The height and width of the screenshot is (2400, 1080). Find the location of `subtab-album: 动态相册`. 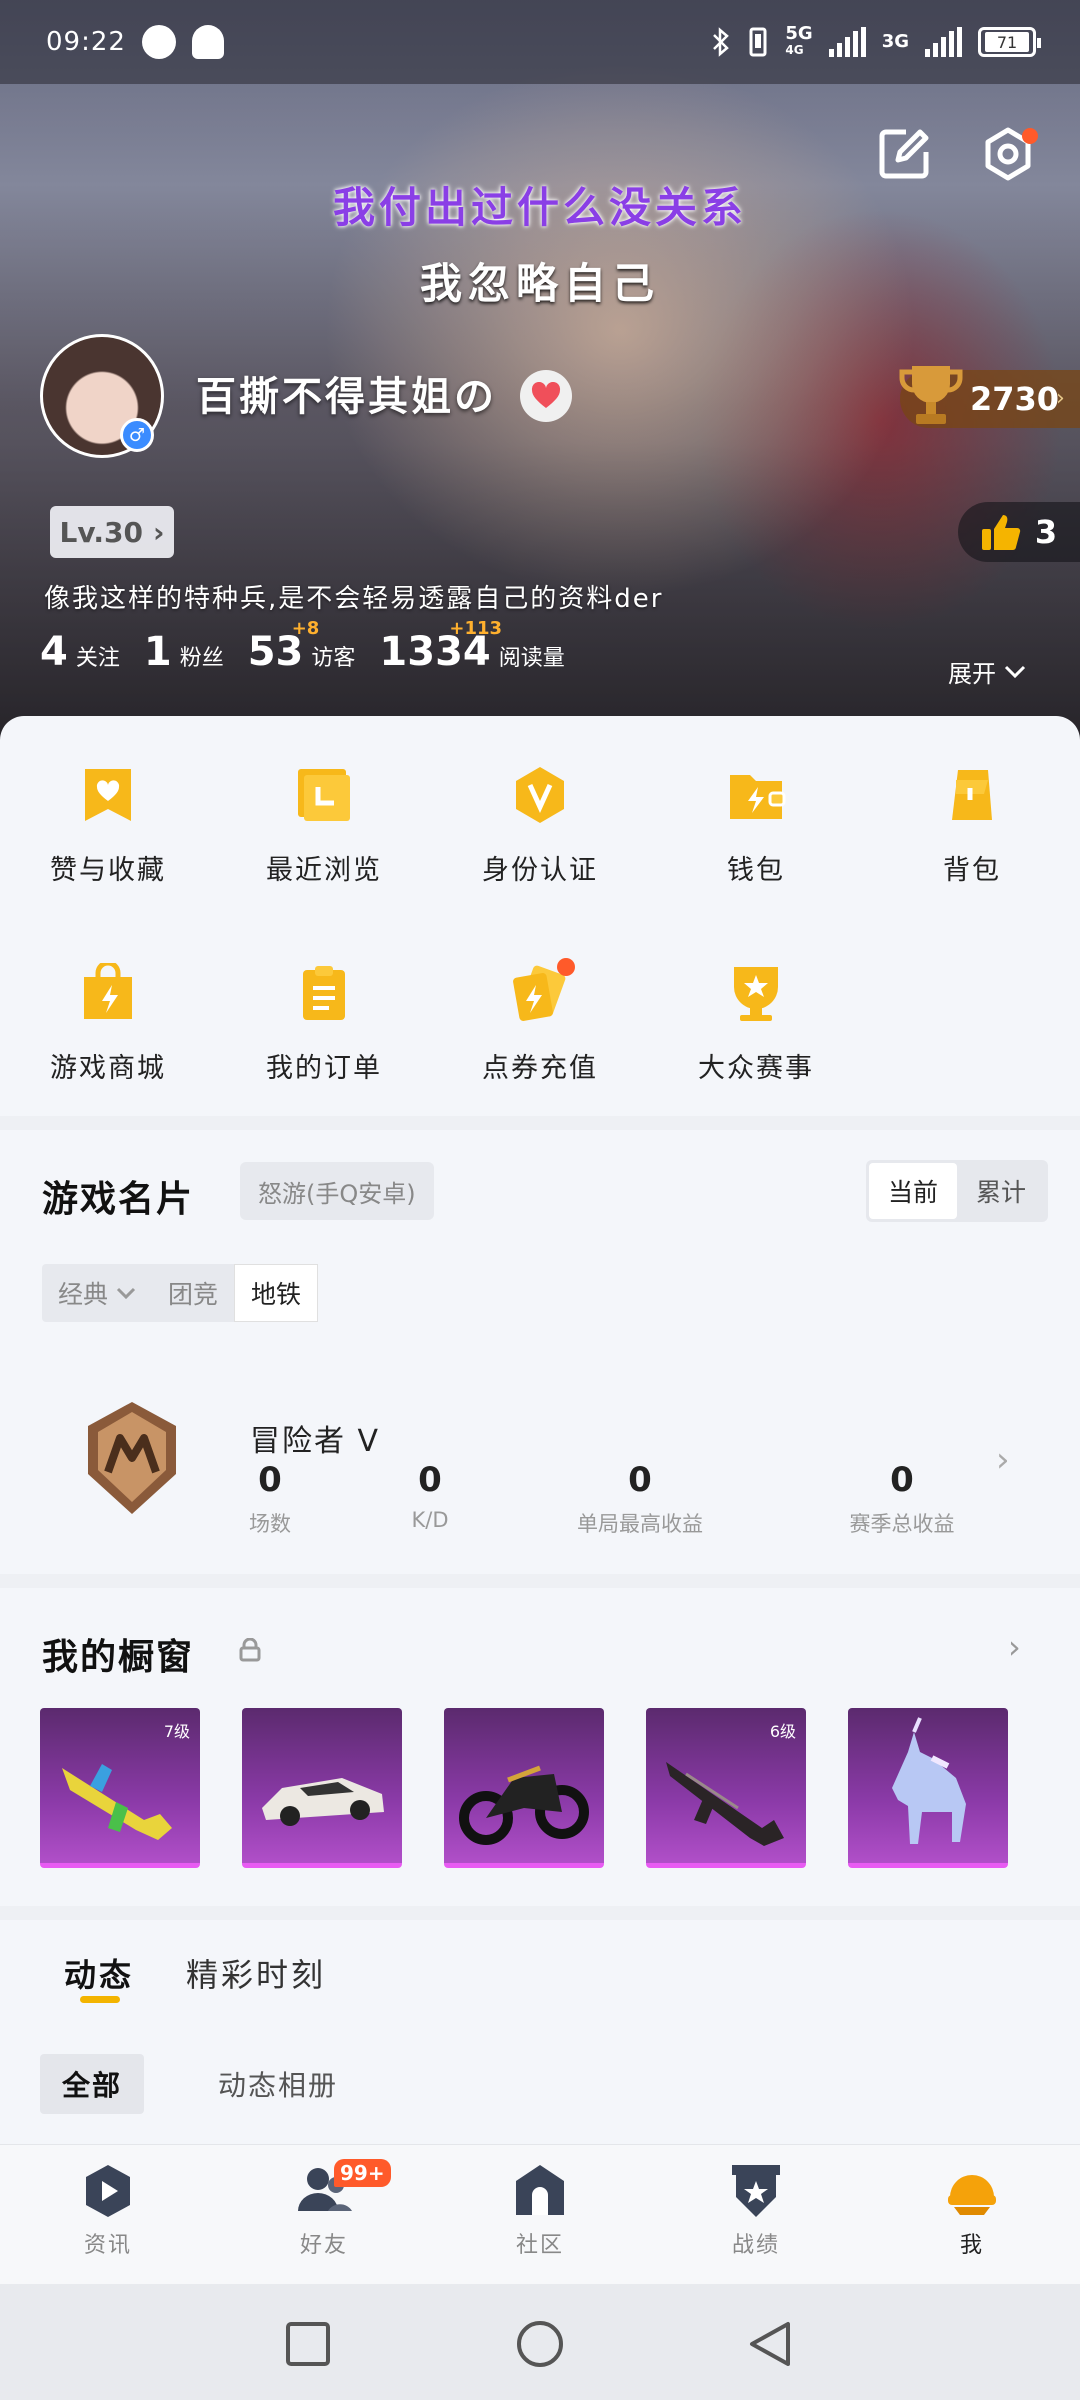

subtab-album: 动态相册 is located at coordinates (278, 2084).